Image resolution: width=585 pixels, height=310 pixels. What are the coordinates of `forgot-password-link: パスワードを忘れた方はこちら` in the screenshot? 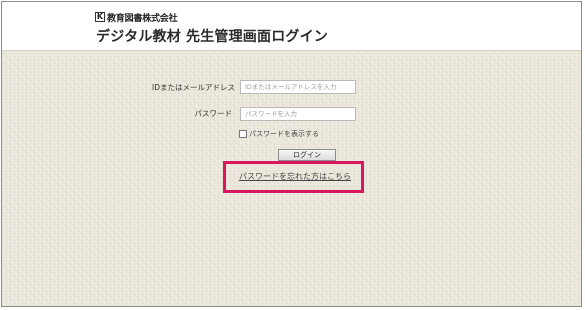 It's located at (295, 176).